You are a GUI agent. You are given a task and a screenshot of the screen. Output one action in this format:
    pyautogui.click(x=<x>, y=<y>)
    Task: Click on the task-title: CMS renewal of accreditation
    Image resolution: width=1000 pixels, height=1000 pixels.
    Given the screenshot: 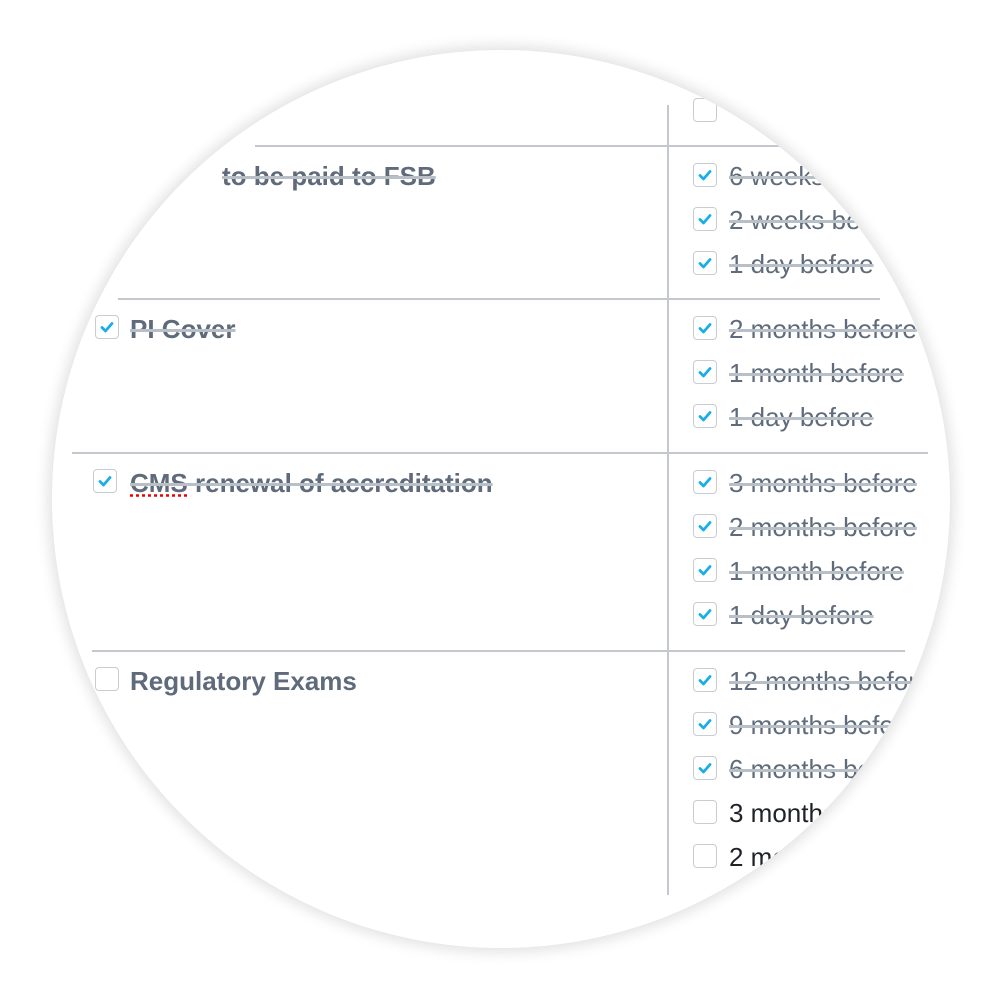 What is the action you would take?
    pyautogui.click(x=311, y=483)
    